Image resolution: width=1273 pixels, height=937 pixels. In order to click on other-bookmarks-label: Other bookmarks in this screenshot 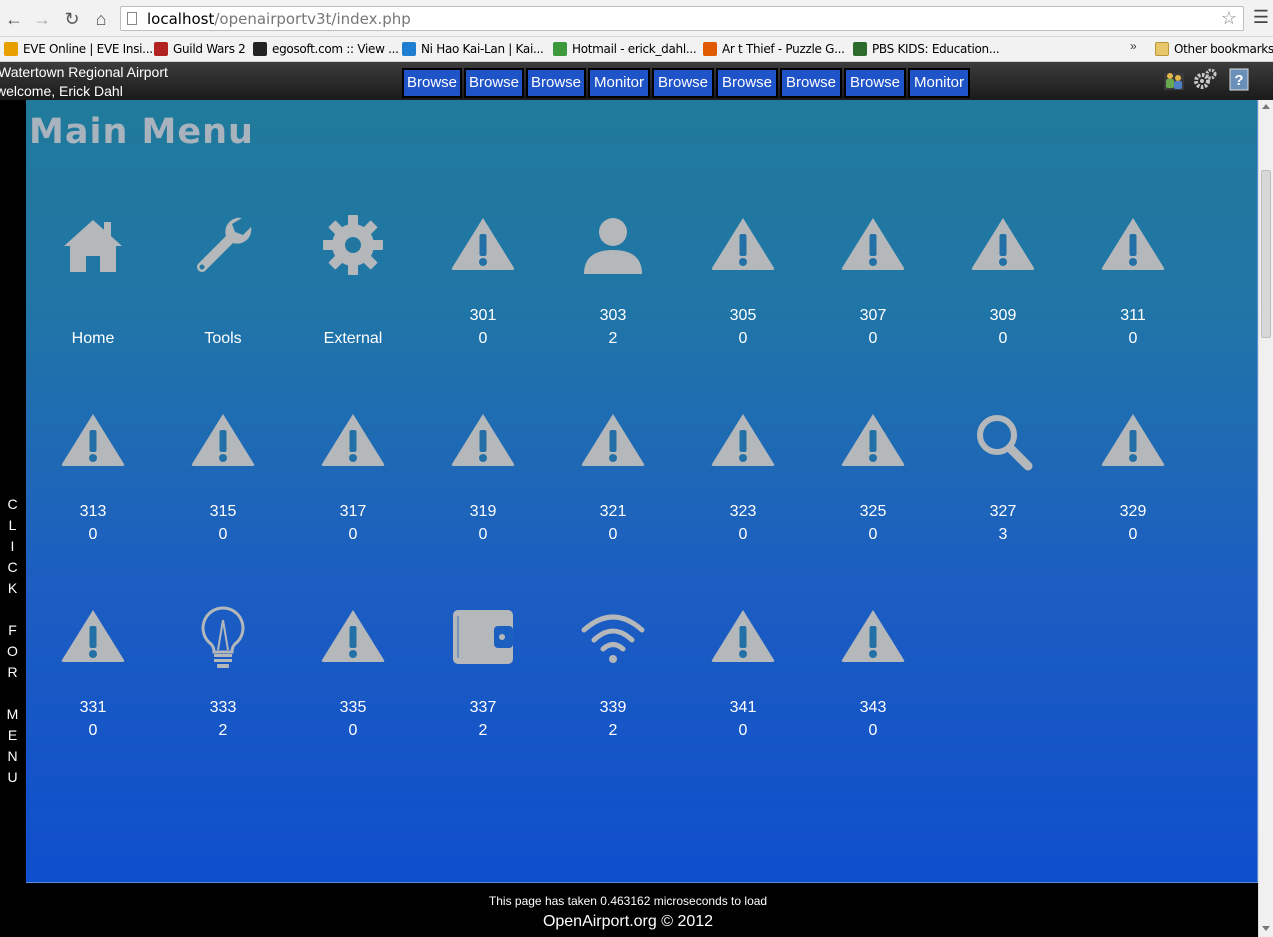, I will do `click(1223, 49)`.